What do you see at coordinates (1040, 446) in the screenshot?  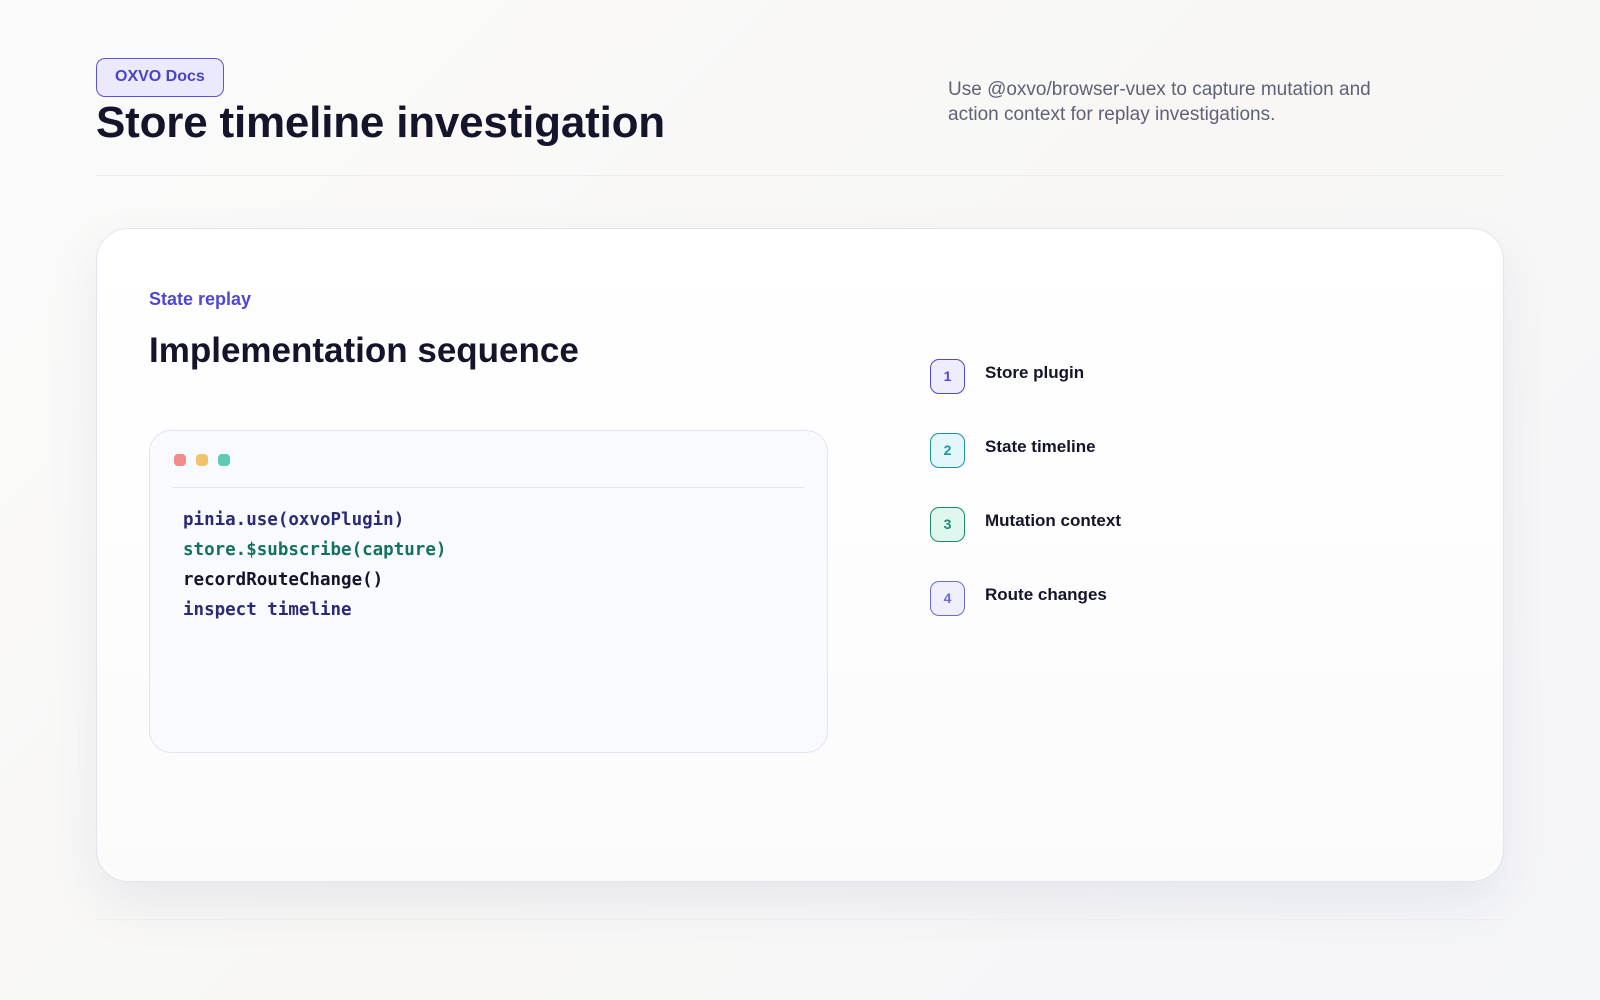 I see `step-label: State timeline` at bounding box center [1040, 446].